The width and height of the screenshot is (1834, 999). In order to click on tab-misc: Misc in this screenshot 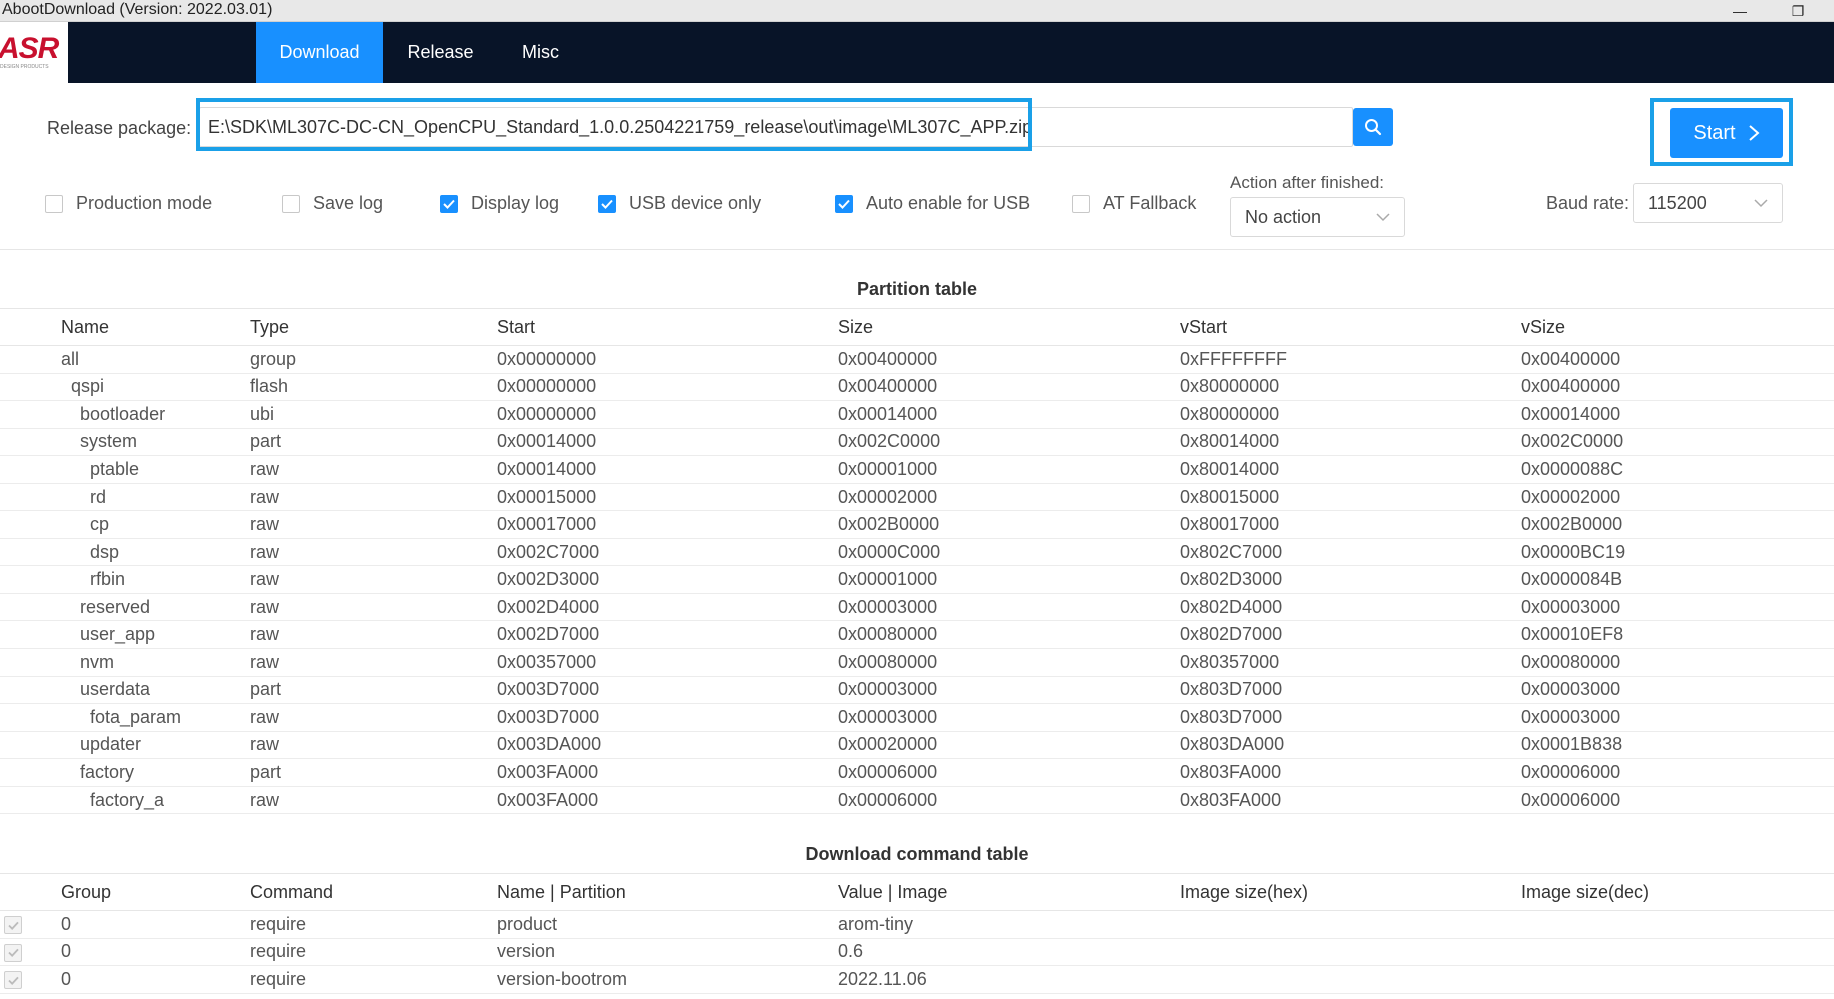, I will do `click(540, 52)`.